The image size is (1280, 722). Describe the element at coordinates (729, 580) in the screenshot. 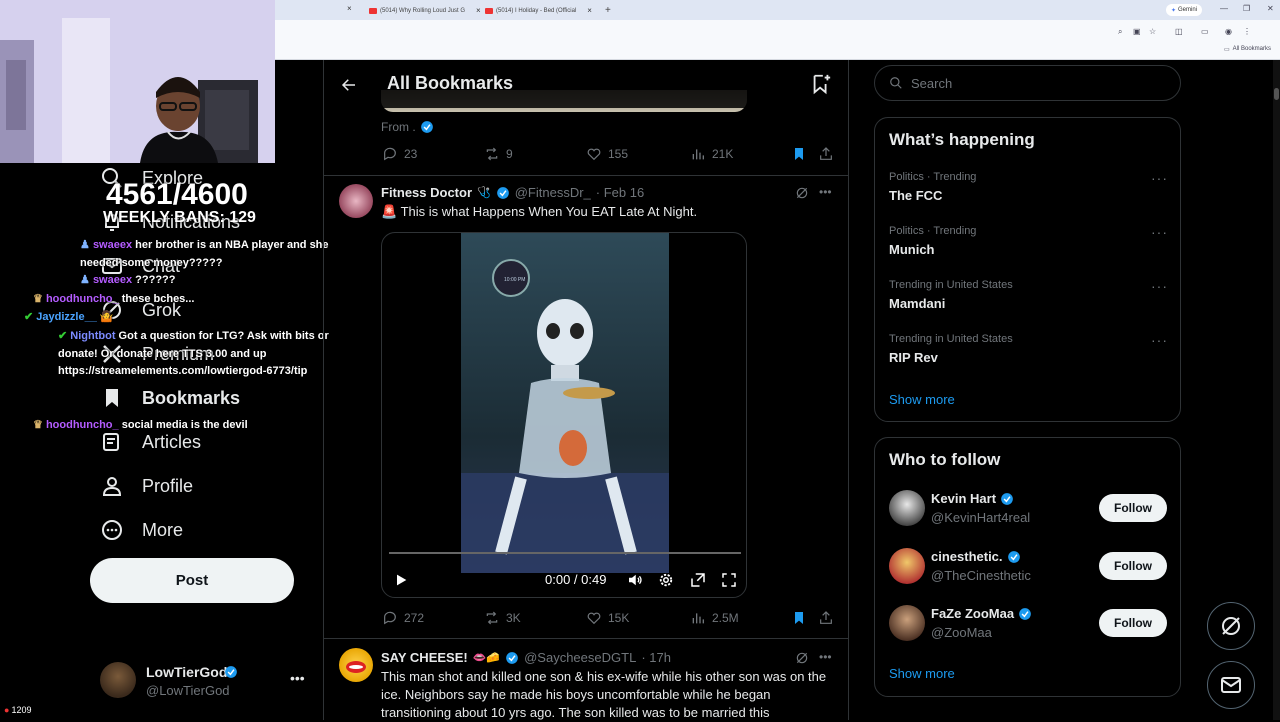

I see `fullscreen-icon` at that location.